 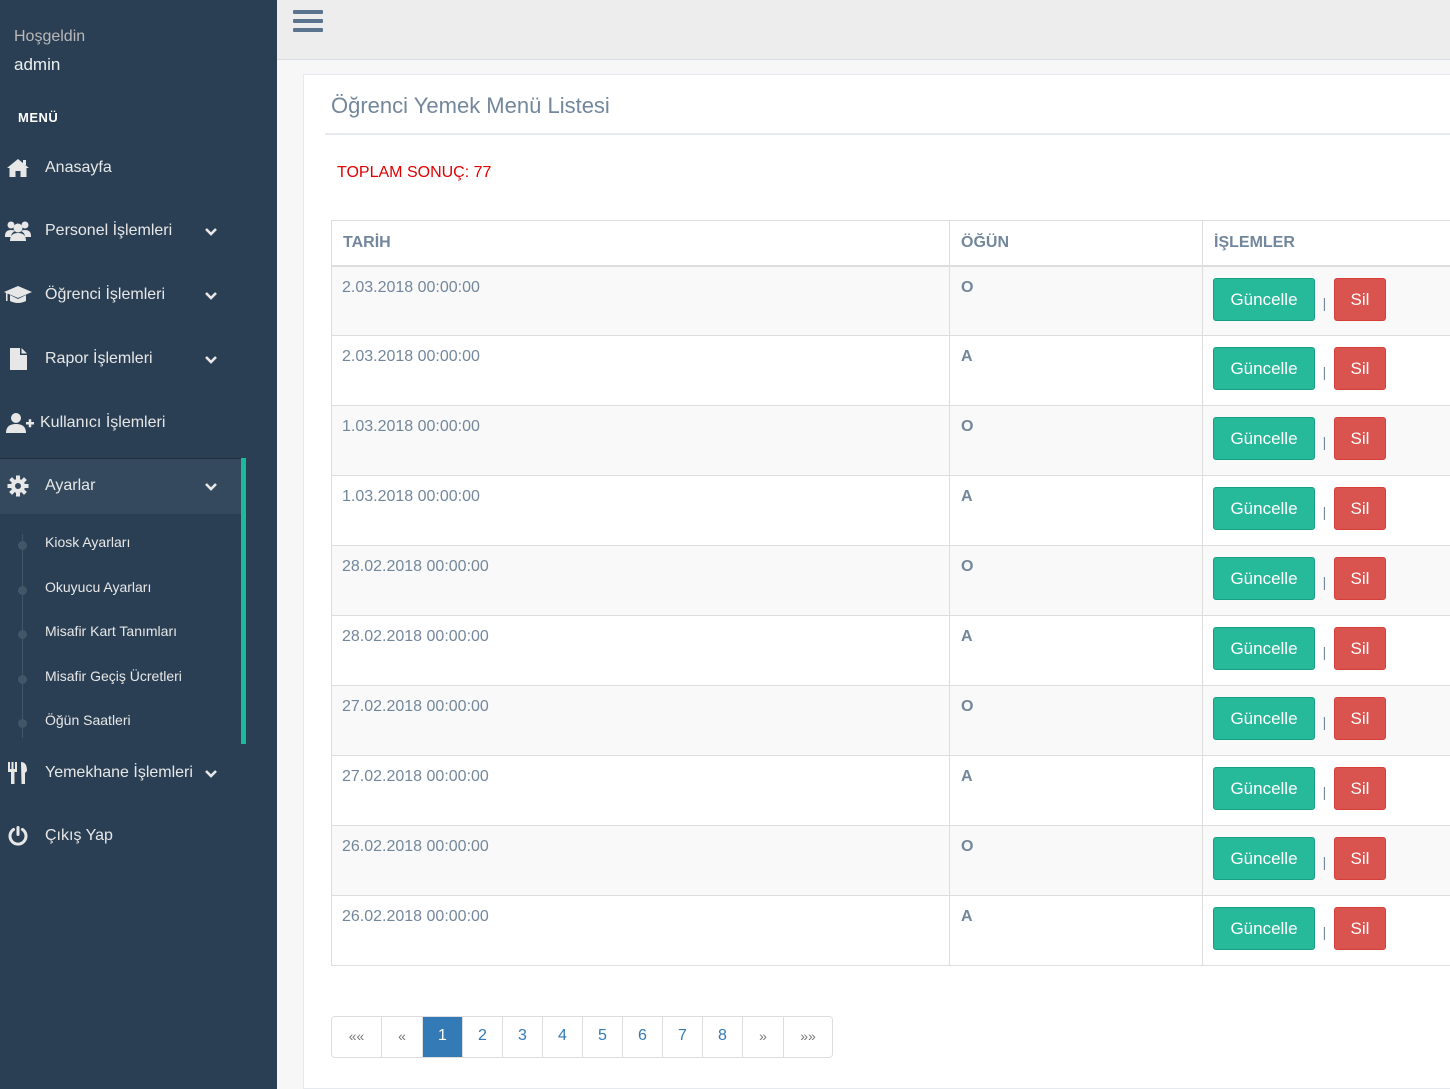 I want to click on table-row: 1.03.2018 00:00:00 O Güncelle | Sil, so click(x=890, y=440).